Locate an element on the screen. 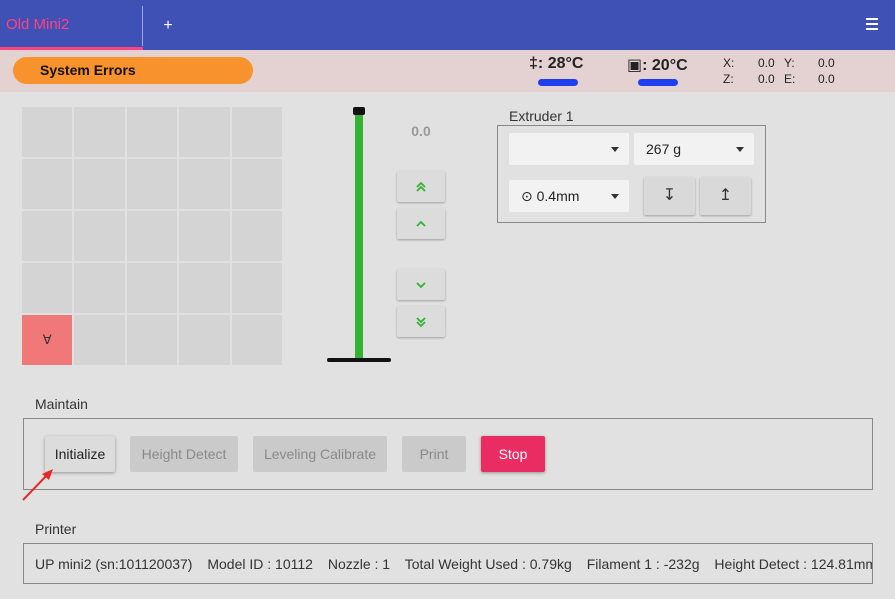 This screenshot has height=599, width=895. nozzle-icon: ∀ is located at coordinates (47, 339).